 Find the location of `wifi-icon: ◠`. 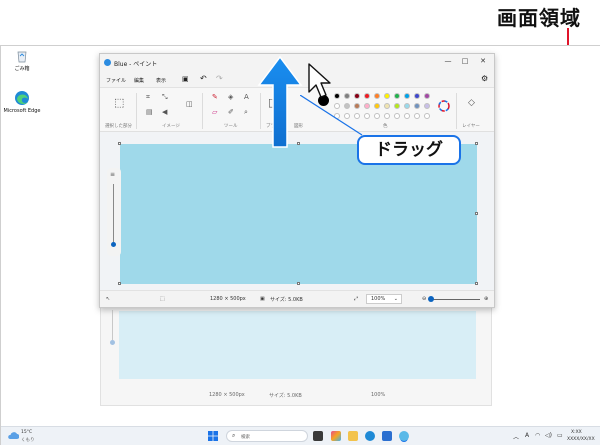

wifi-icon: ◠ is located at coordinates (537, 435).